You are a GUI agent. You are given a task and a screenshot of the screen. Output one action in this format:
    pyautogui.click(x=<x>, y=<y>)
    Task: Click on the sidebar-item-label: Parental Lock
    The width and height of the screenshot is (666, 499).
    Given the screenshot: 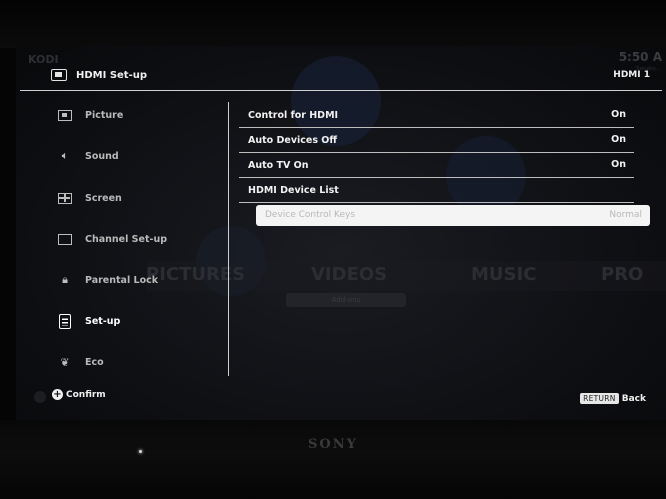 What is the action you would take?
    pyautogui.click(x=122, y=280)
    